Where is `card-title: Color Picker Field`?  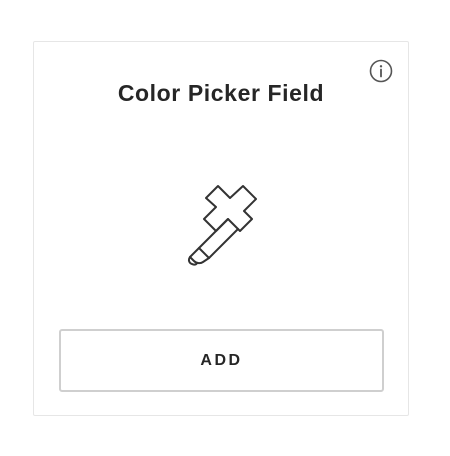
card-title: Color Picker Field is located at coordinates (221, 93).